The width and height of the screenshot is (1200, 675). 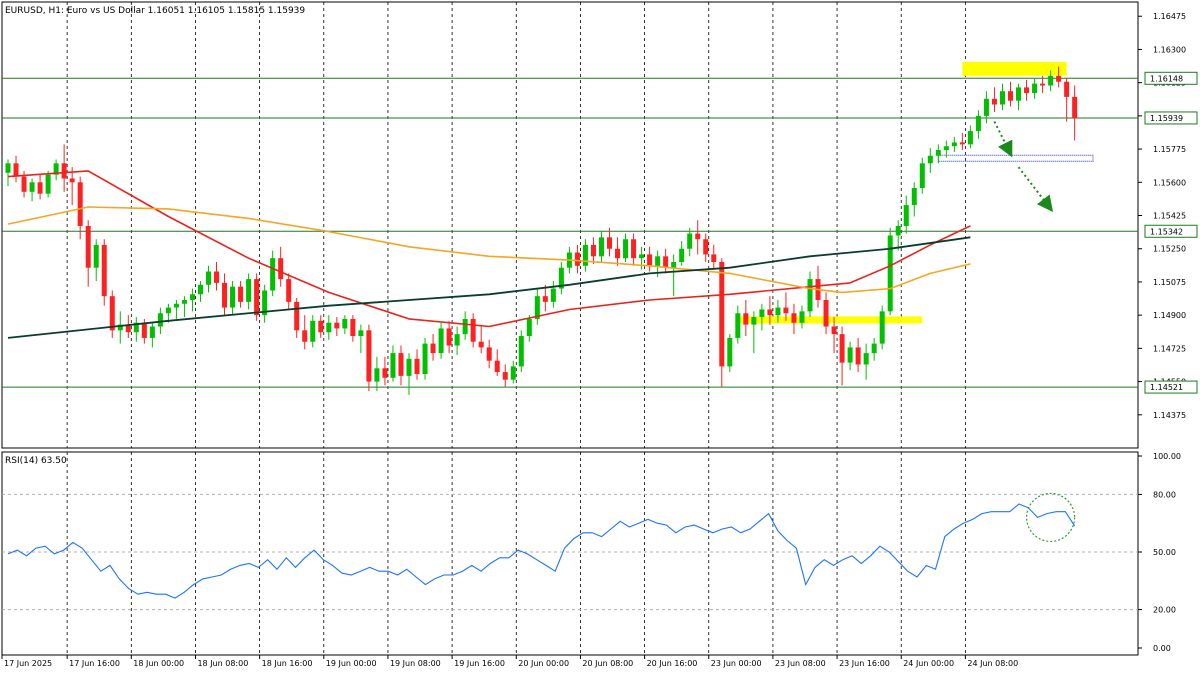 I want to click on price-tick-label: 1.15775, so click(x=1169, y=149).